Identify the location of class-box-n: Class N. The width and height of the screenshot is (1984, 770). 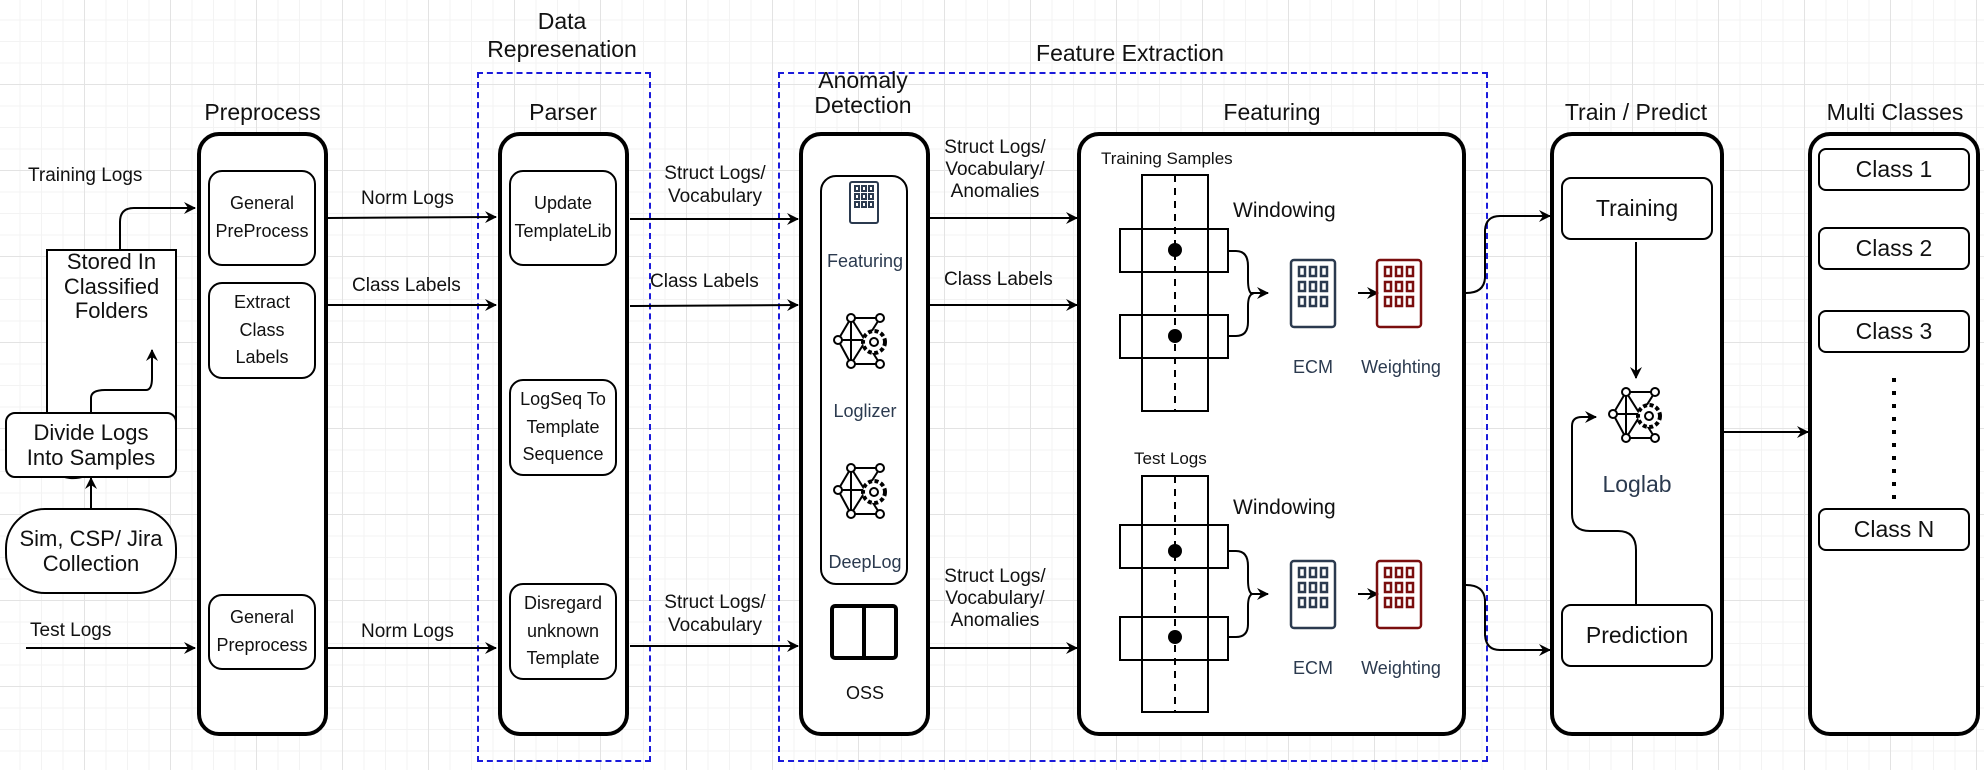
(1894, 529).